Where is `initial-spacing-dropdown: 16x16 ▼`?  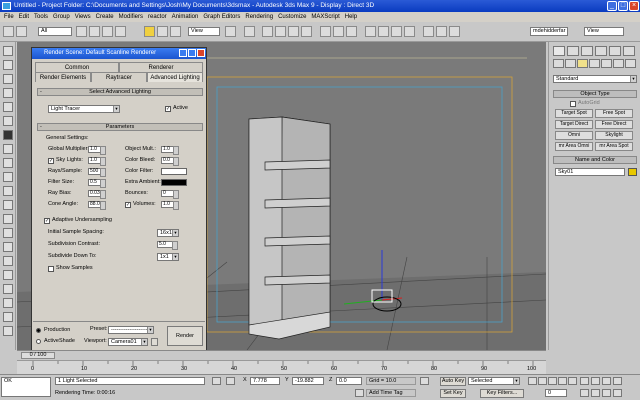 initial-spacing-dropdown: 16x16 ▼ is located at coordinates (168, 233).